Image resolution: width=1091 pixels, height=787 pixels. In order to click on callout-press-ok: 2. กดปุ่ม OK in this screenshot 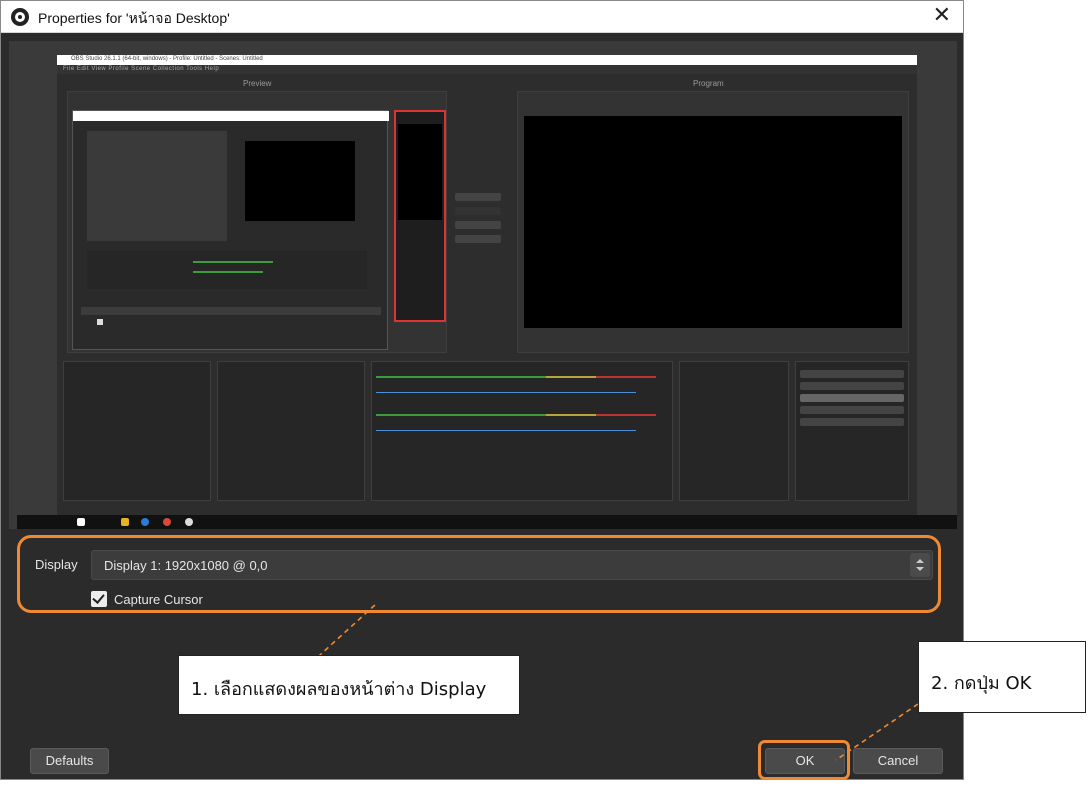, I will do `click(1002, 677)`.